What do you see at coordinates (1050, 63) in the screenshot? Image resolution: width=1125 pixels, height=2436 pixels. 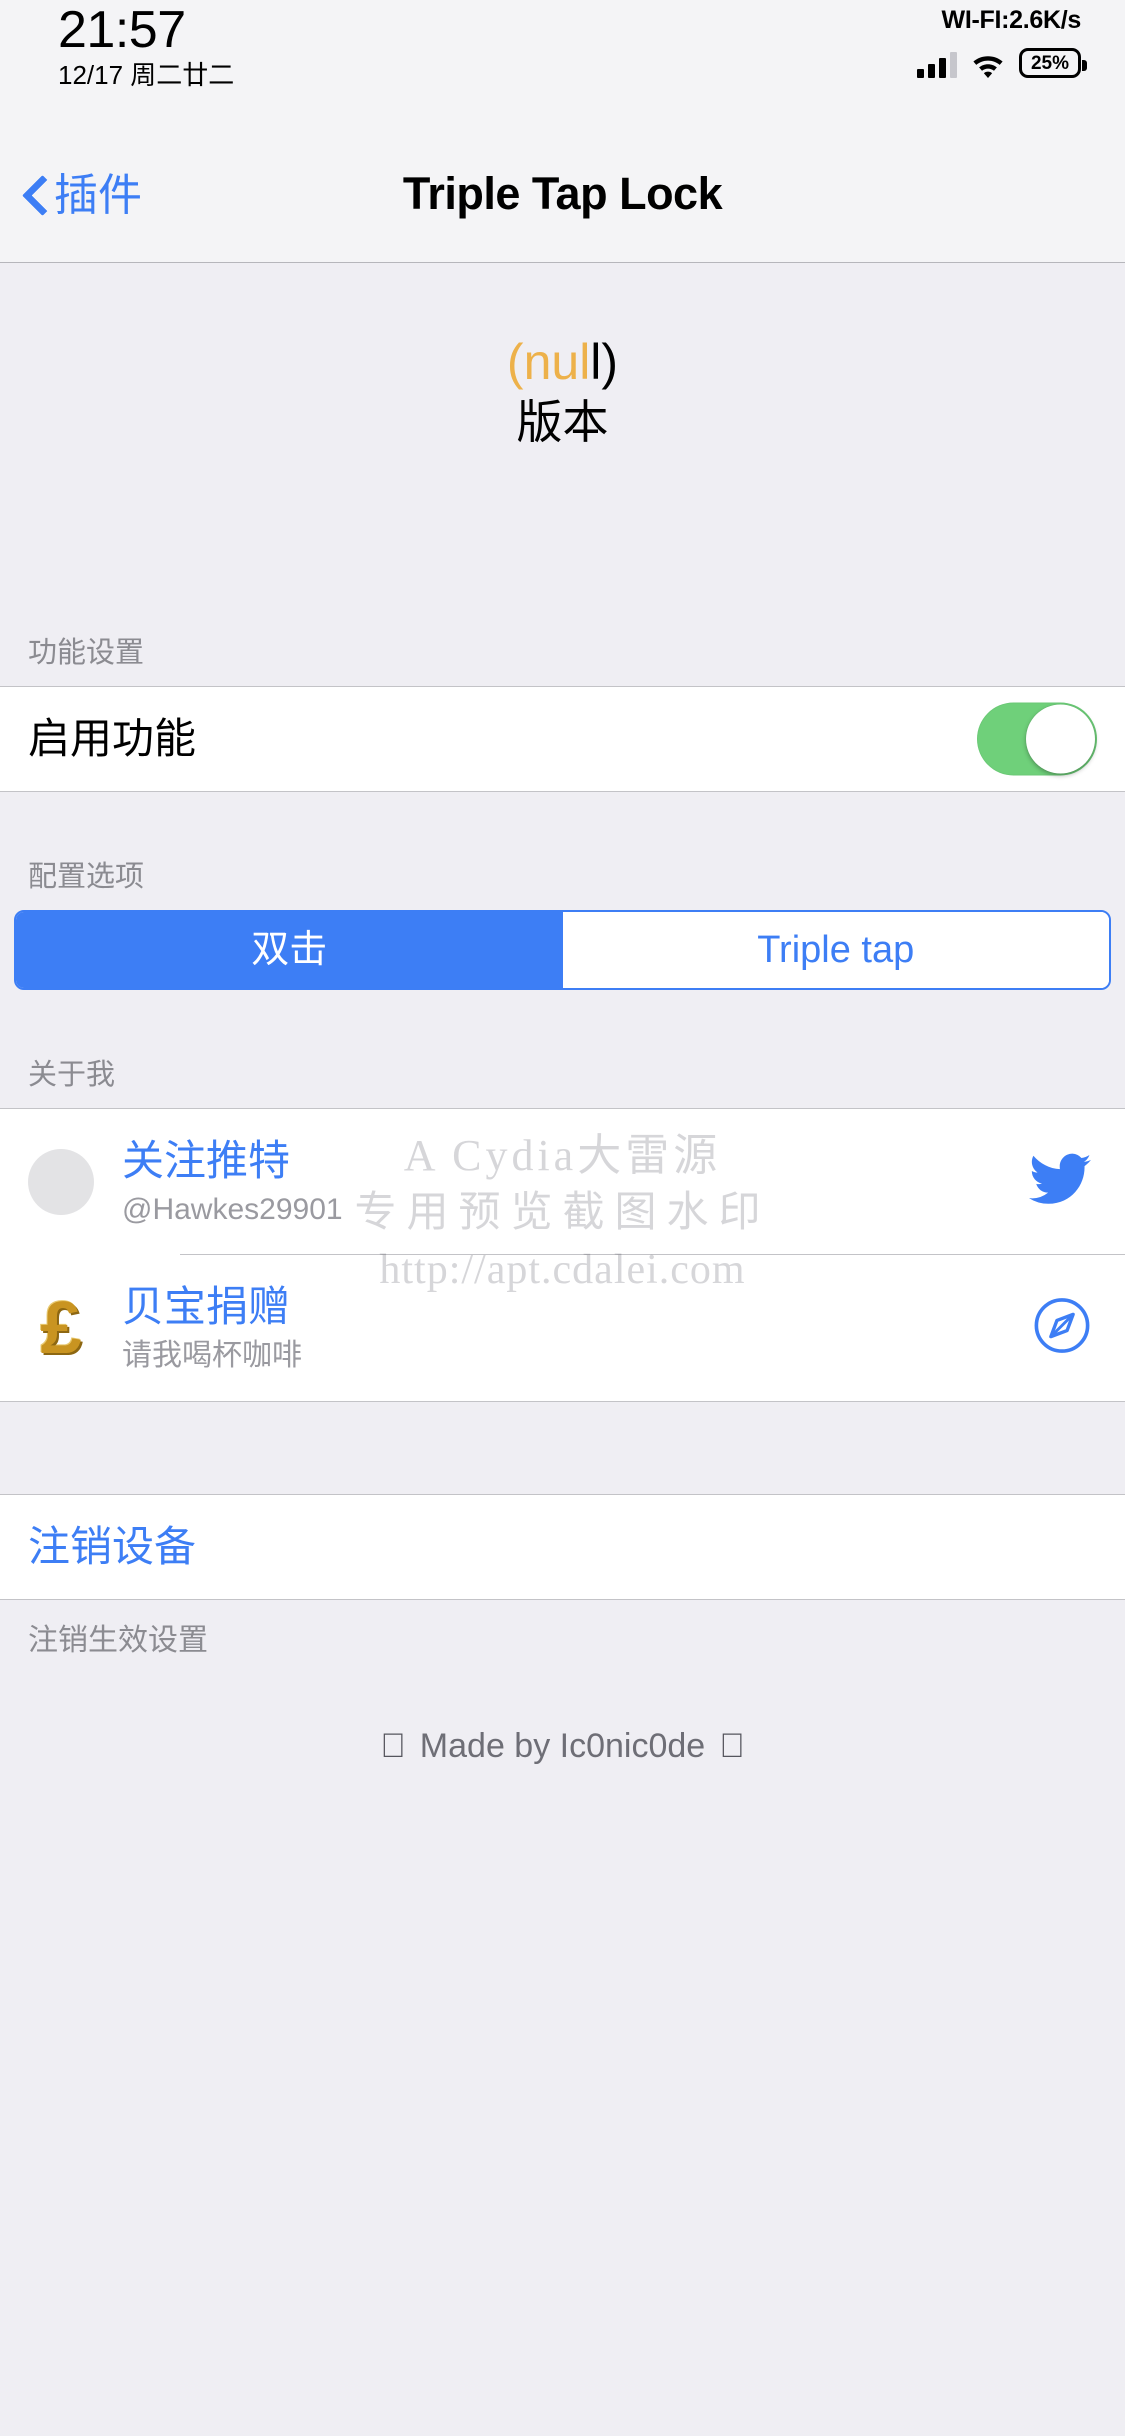 I see `battery-percent: 25%` at bounding box center [1050, 63].